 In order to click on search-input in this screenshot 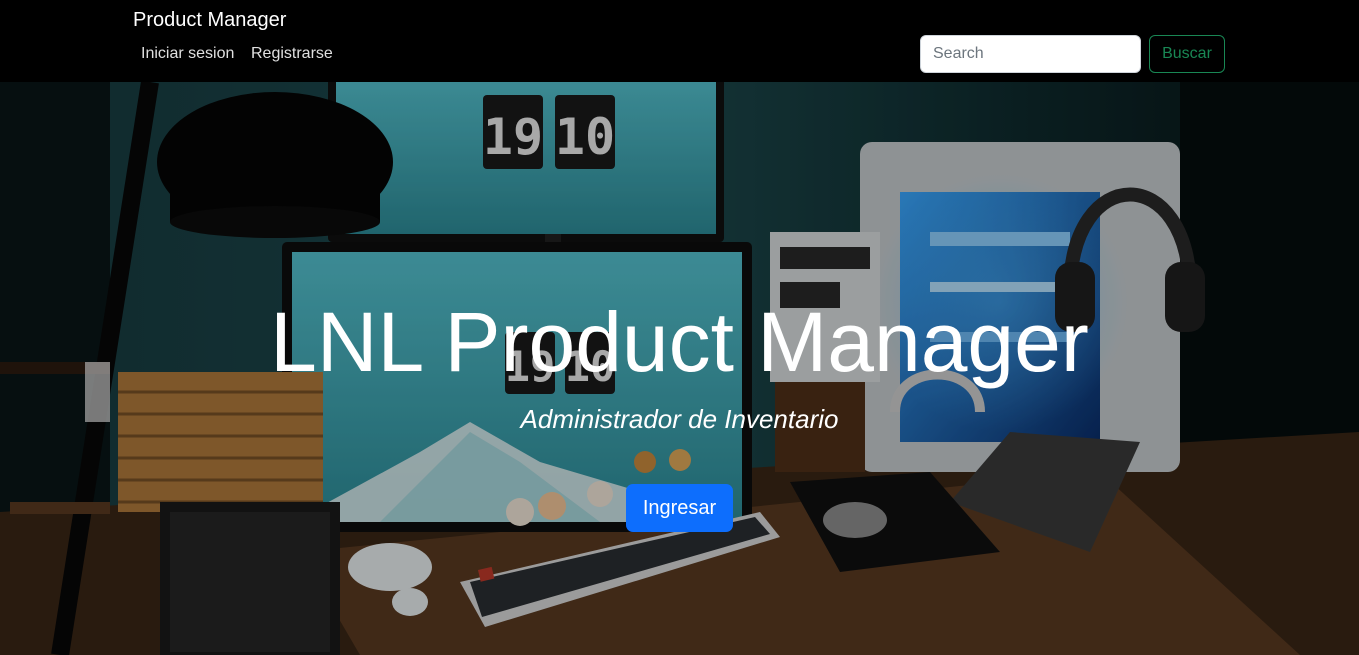, I will do `click(1030, 54)`.